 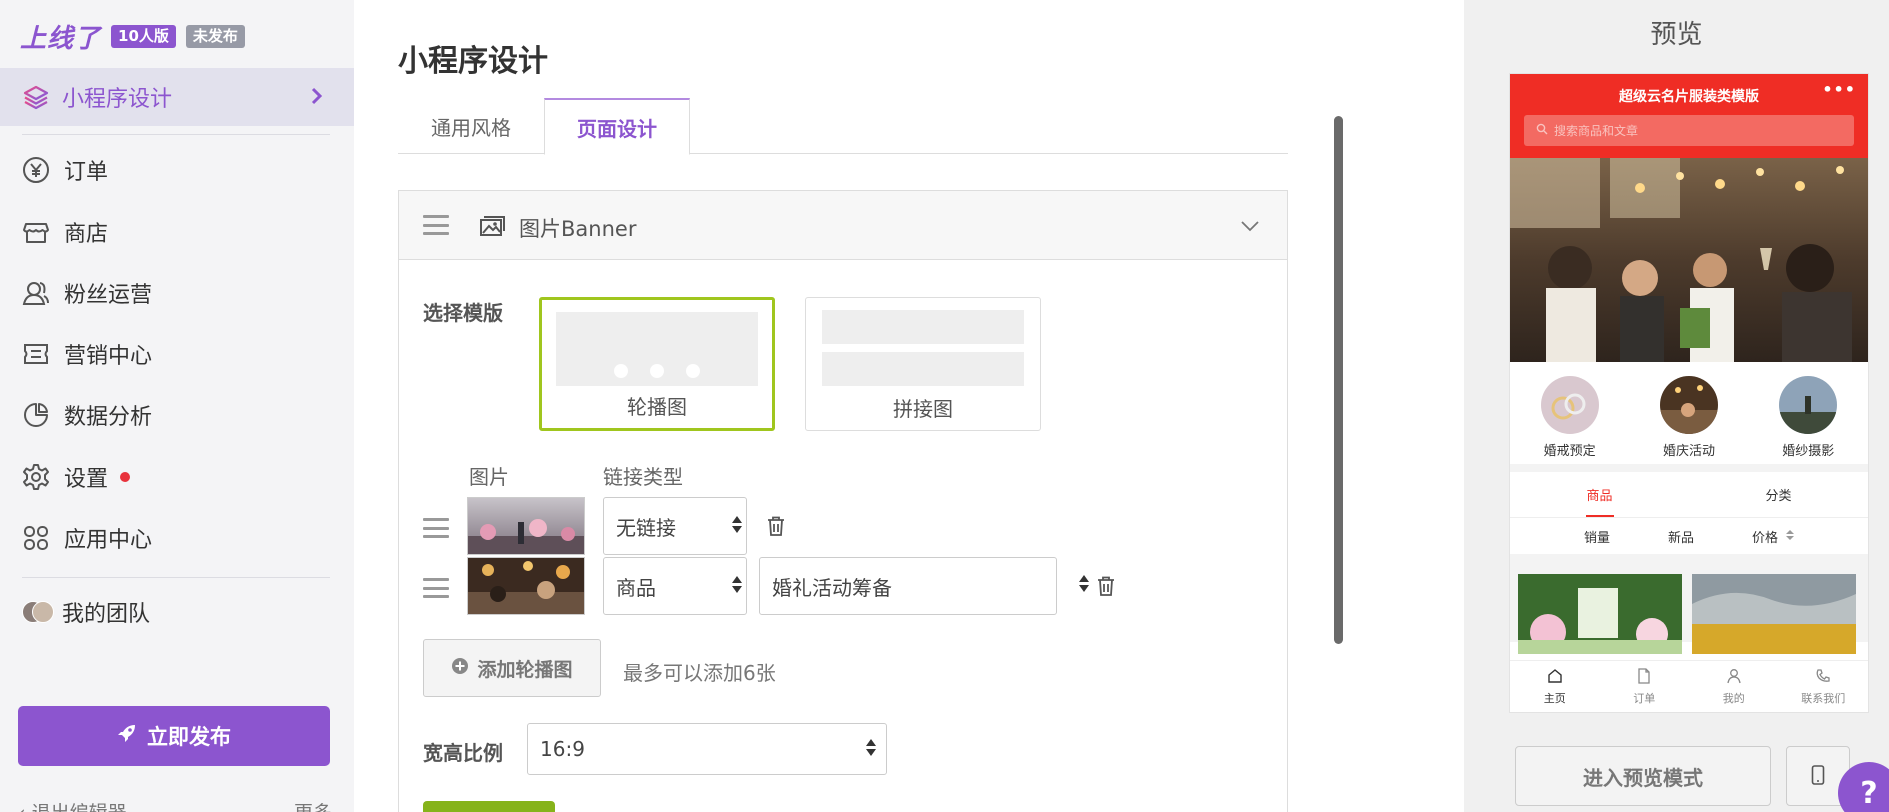 I want to click on sidebar-item-label: 小程序设计, so click(x=117, y=99).